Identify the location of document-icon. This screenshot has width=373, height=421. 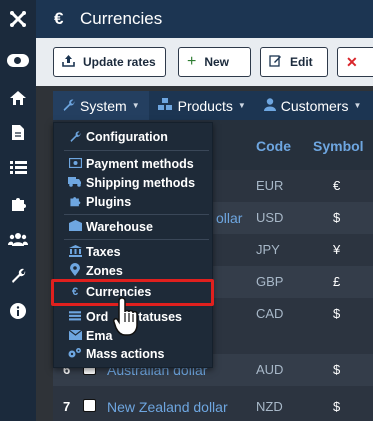
(18, 132).